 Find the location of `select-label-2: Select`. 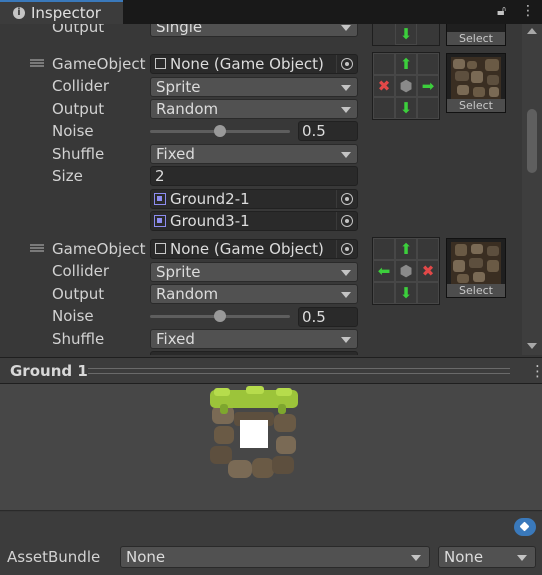

select-label-2: Select is located at coordinates (476, 290).